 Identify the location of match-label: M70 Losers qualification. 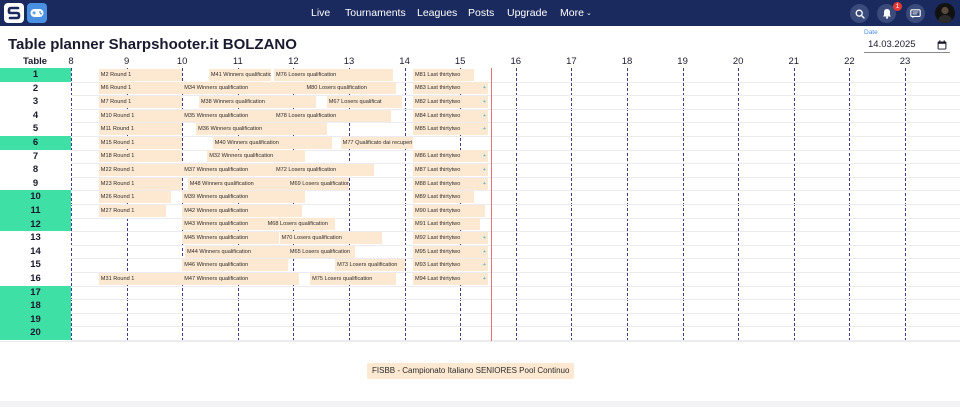
(311, 238).